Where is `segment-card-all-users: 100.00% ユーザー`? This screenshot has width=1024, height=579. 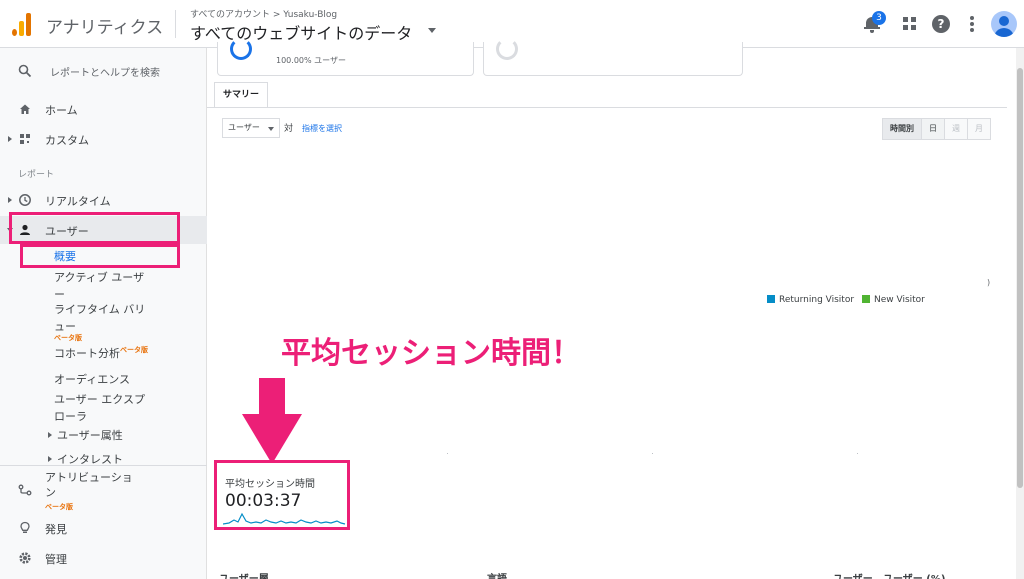 segment-card-all-users: 100.00% ユーザー is located at coordinates (345, 57).